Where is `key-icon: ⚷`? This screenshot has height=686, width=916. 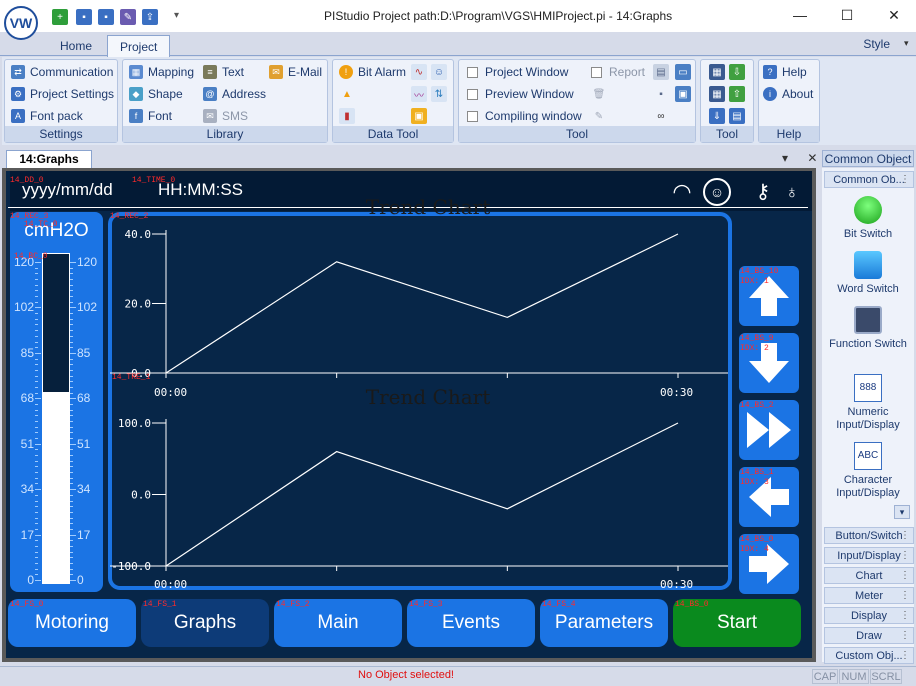
key-icon: ⚷ is located at coordinates (763, 192).